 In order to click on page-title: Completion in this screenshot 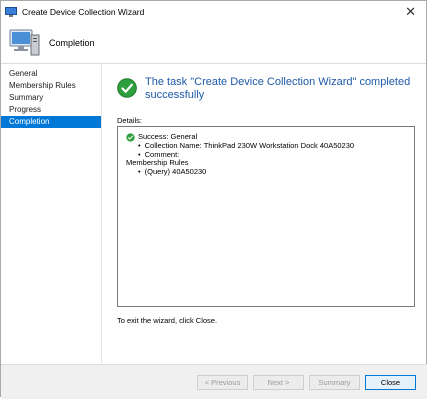, I will do `click(72, 43)`.